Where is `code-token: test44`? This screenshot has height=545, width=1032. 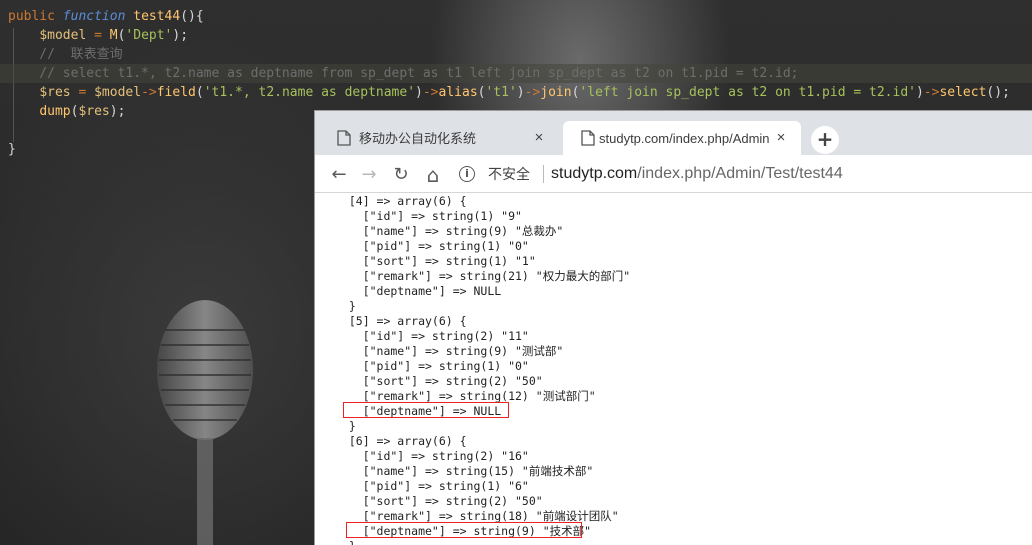 code-token: test44 is located at coordinates (157, 16).